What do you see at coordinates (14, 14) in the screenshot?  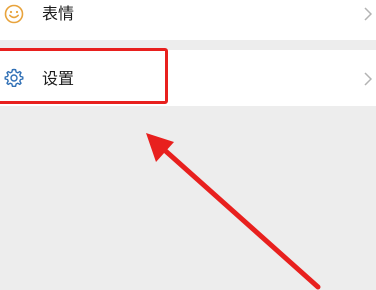 I see `smiley-icon` at bounding box center [14, 14].